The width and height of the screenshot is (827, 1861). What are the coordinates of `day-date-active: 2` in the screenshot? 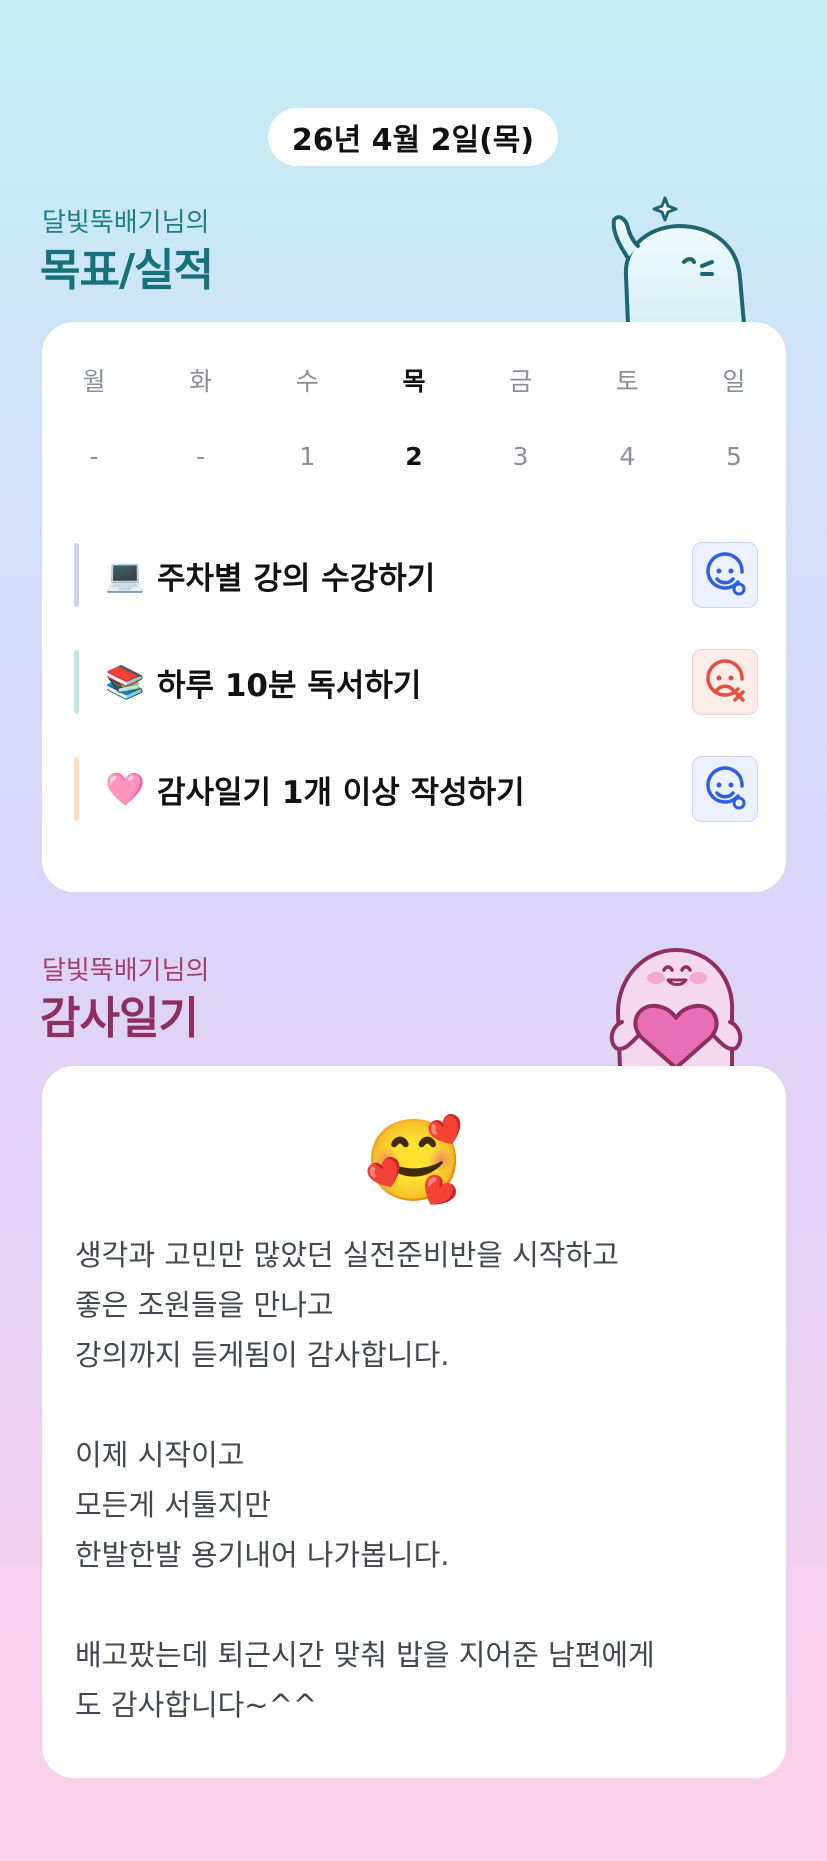 It's located at (414, 456).